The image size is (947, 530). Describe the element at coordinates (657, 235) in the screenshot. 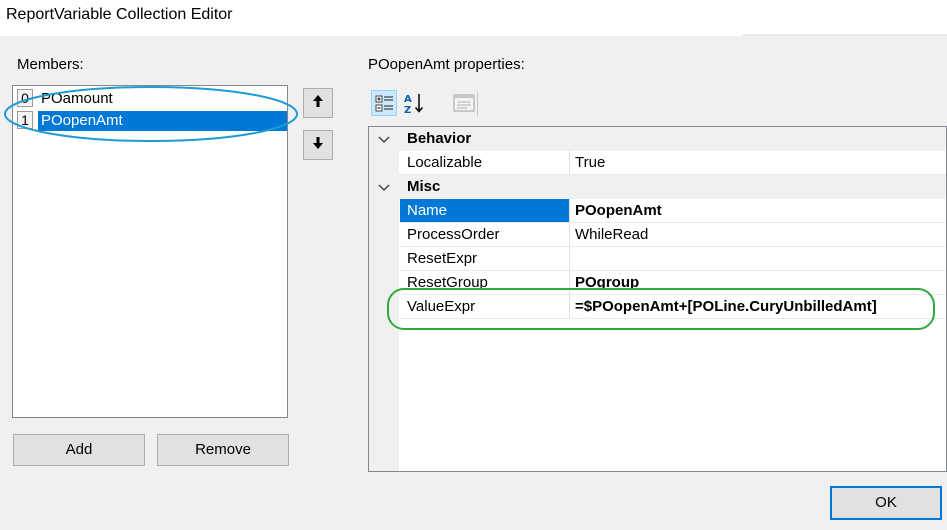

I see `property-row-processorder: ProcessOrder WhileRead` at that location.